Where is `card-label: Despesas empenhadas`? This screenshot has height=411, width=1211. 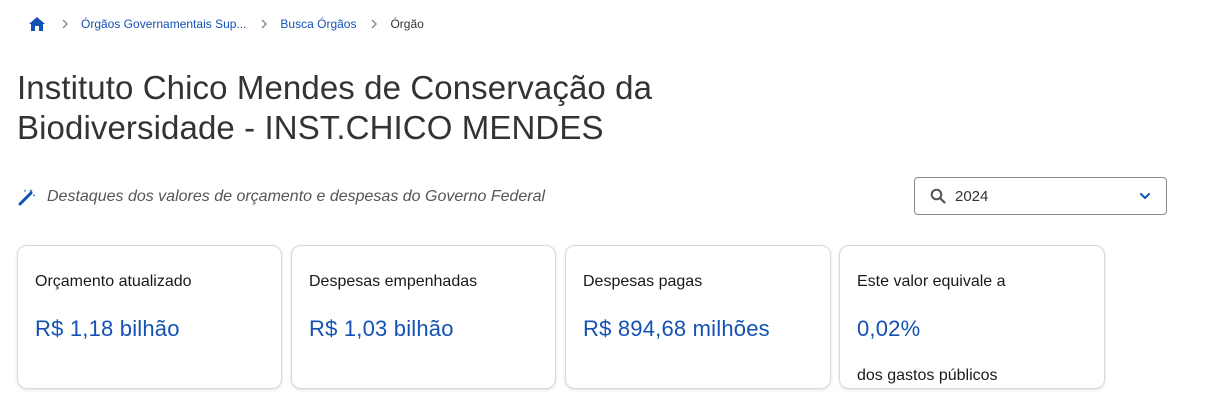 card-label: Despesas empenhadas is located at coordinates (393, 281).